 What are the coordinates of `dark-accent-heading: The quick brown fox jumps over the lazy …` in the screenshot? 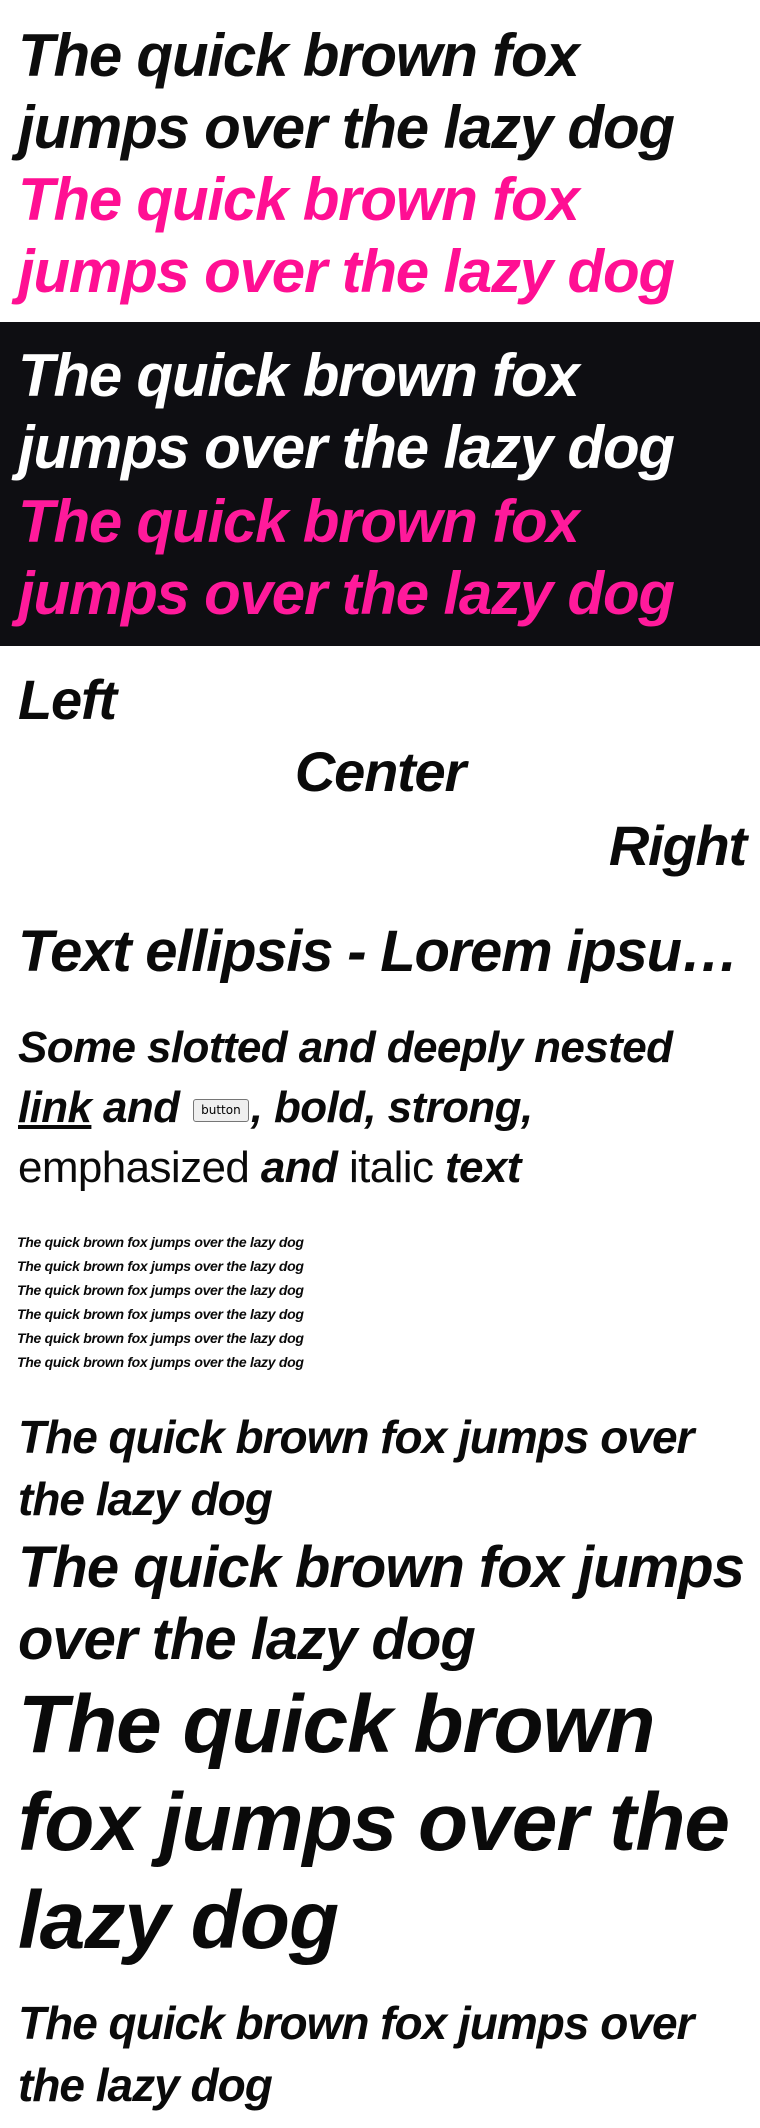 It's located at (346, 557).